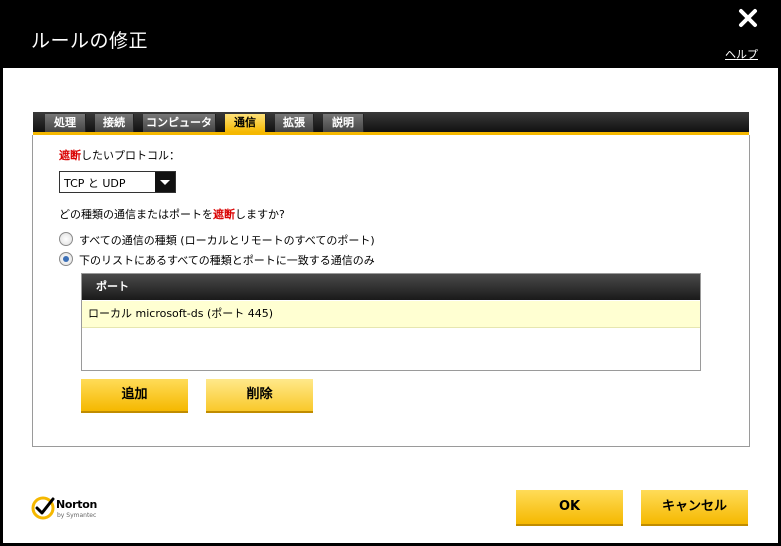  I want to click on block-question: どの種類の通信またはポートを遮断しますか?, so click(172, 214).